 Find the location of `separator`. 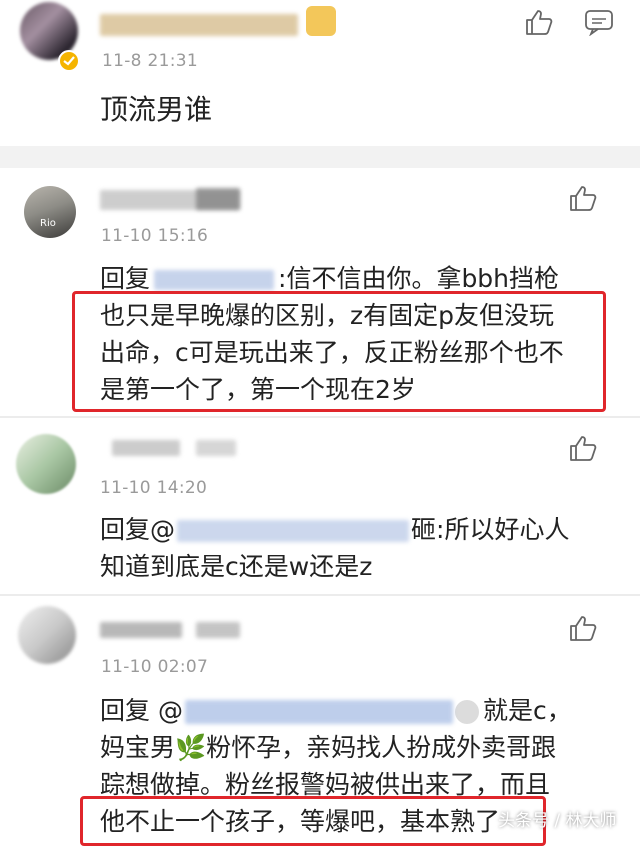

separator is located at coordinates (320, 157).